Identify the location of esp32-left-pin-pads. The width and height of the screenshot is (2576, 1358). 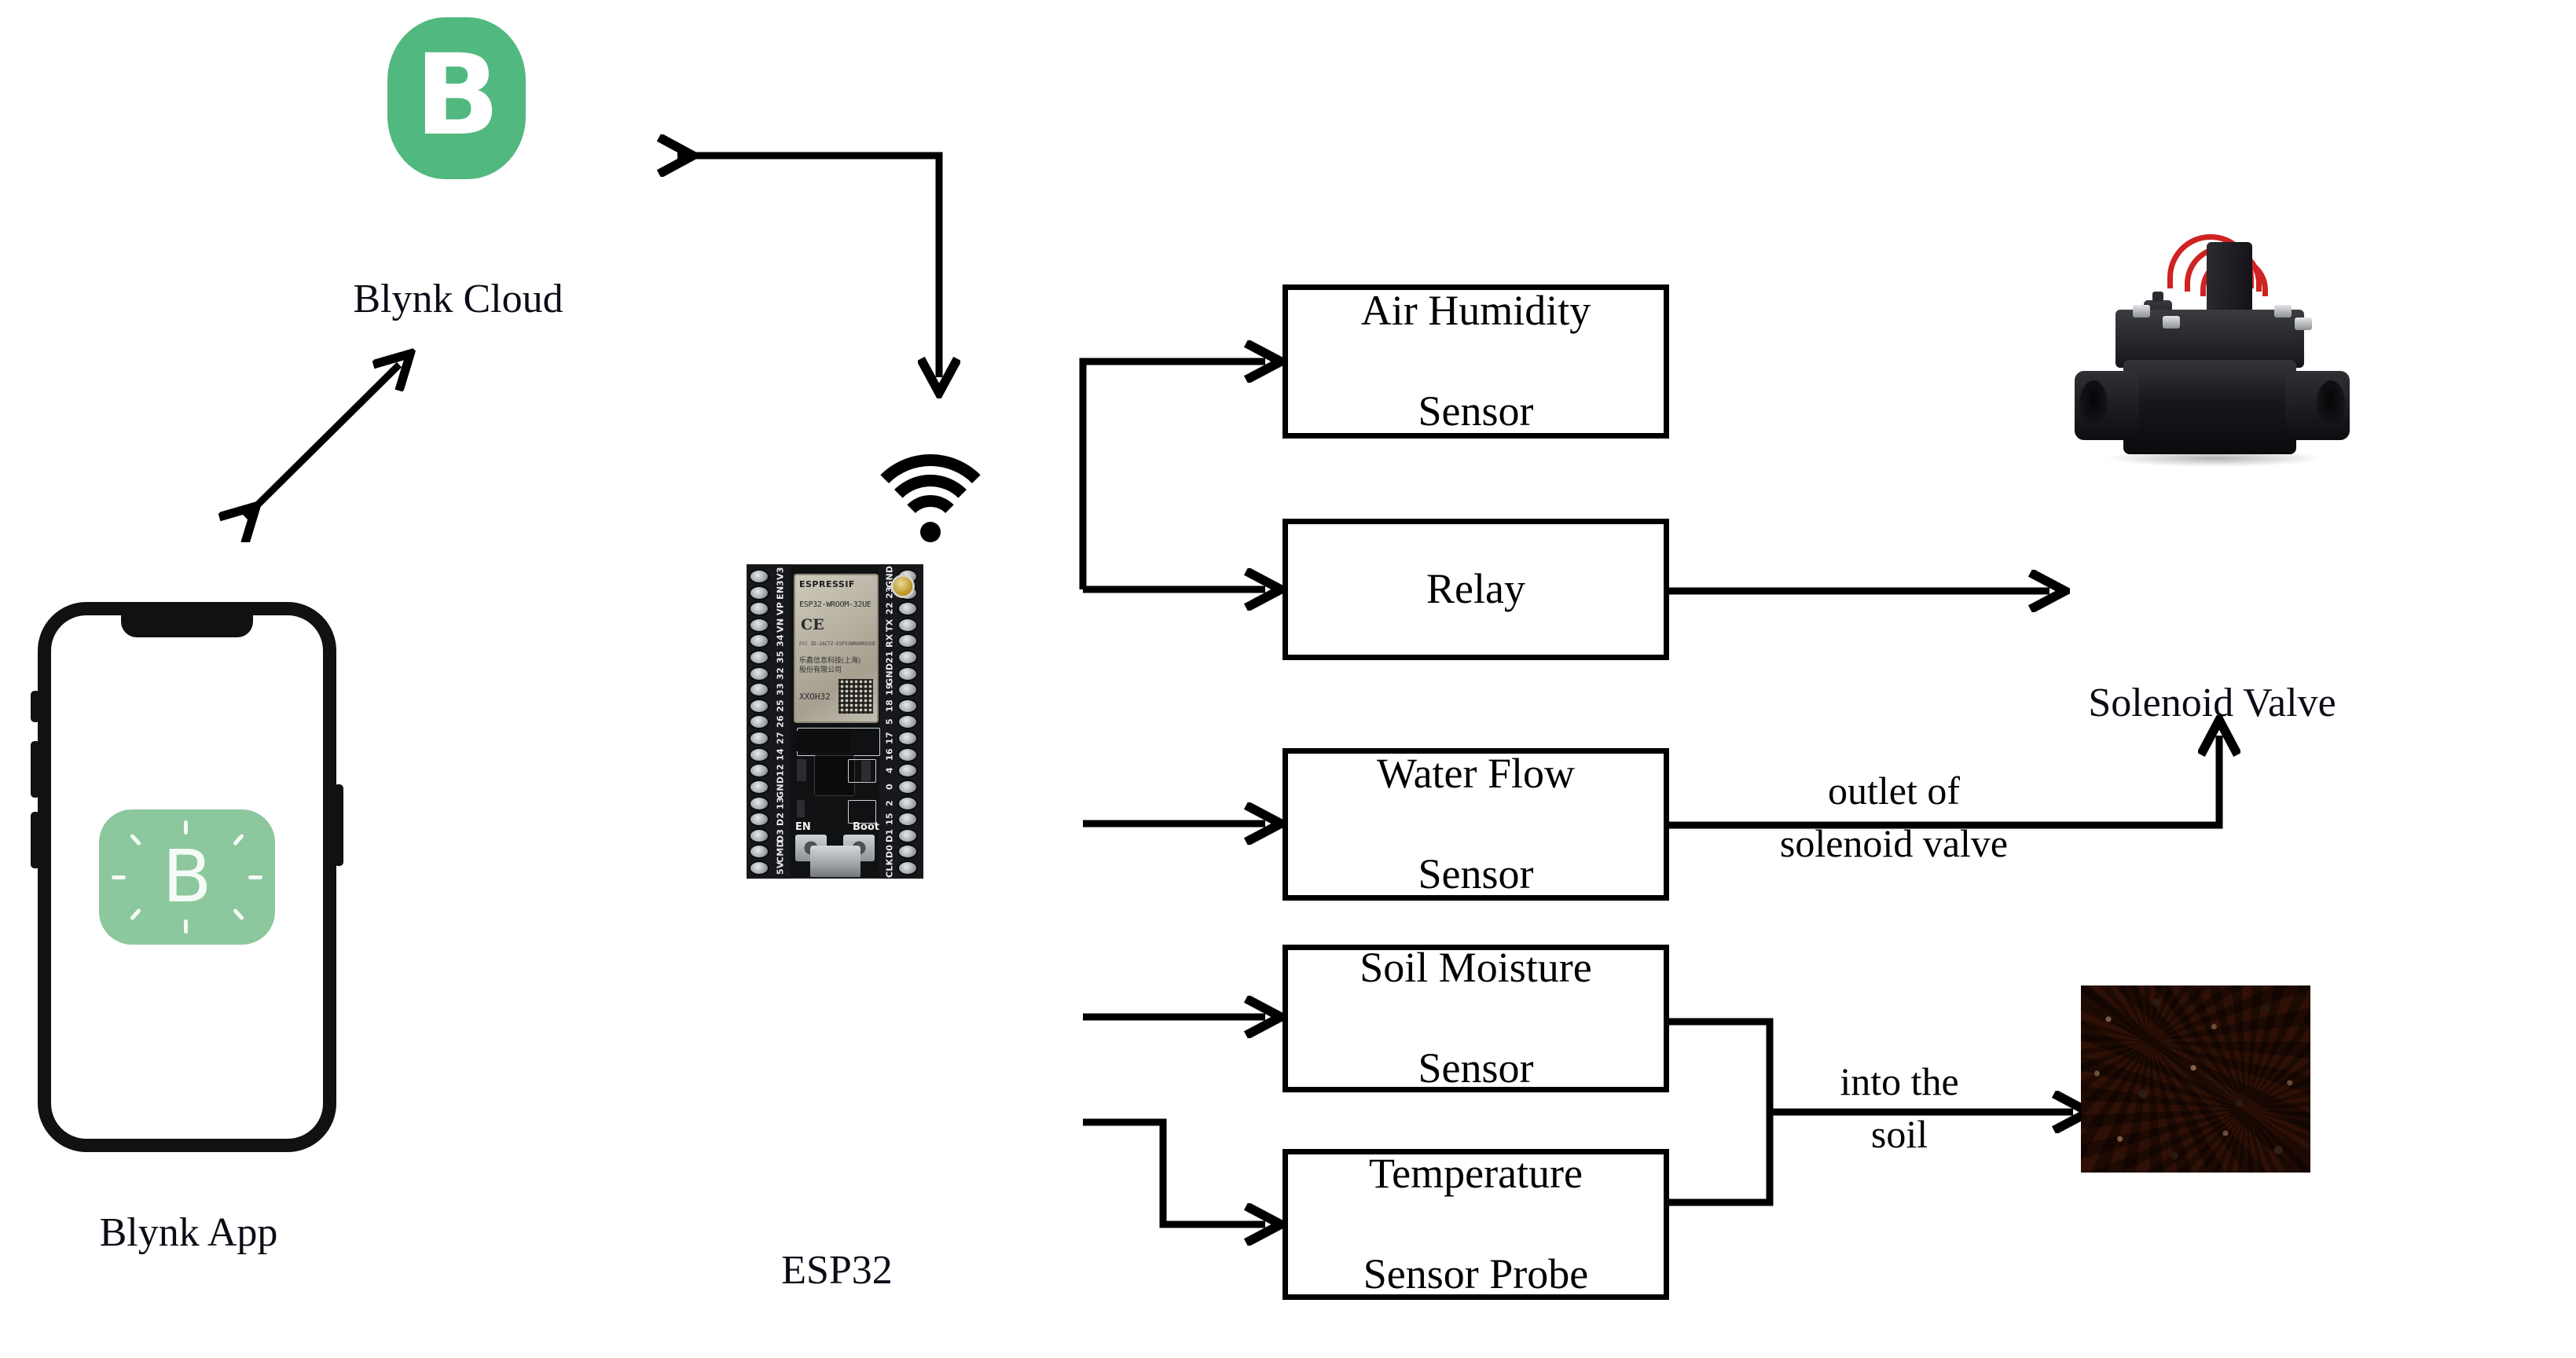
(760, 722).